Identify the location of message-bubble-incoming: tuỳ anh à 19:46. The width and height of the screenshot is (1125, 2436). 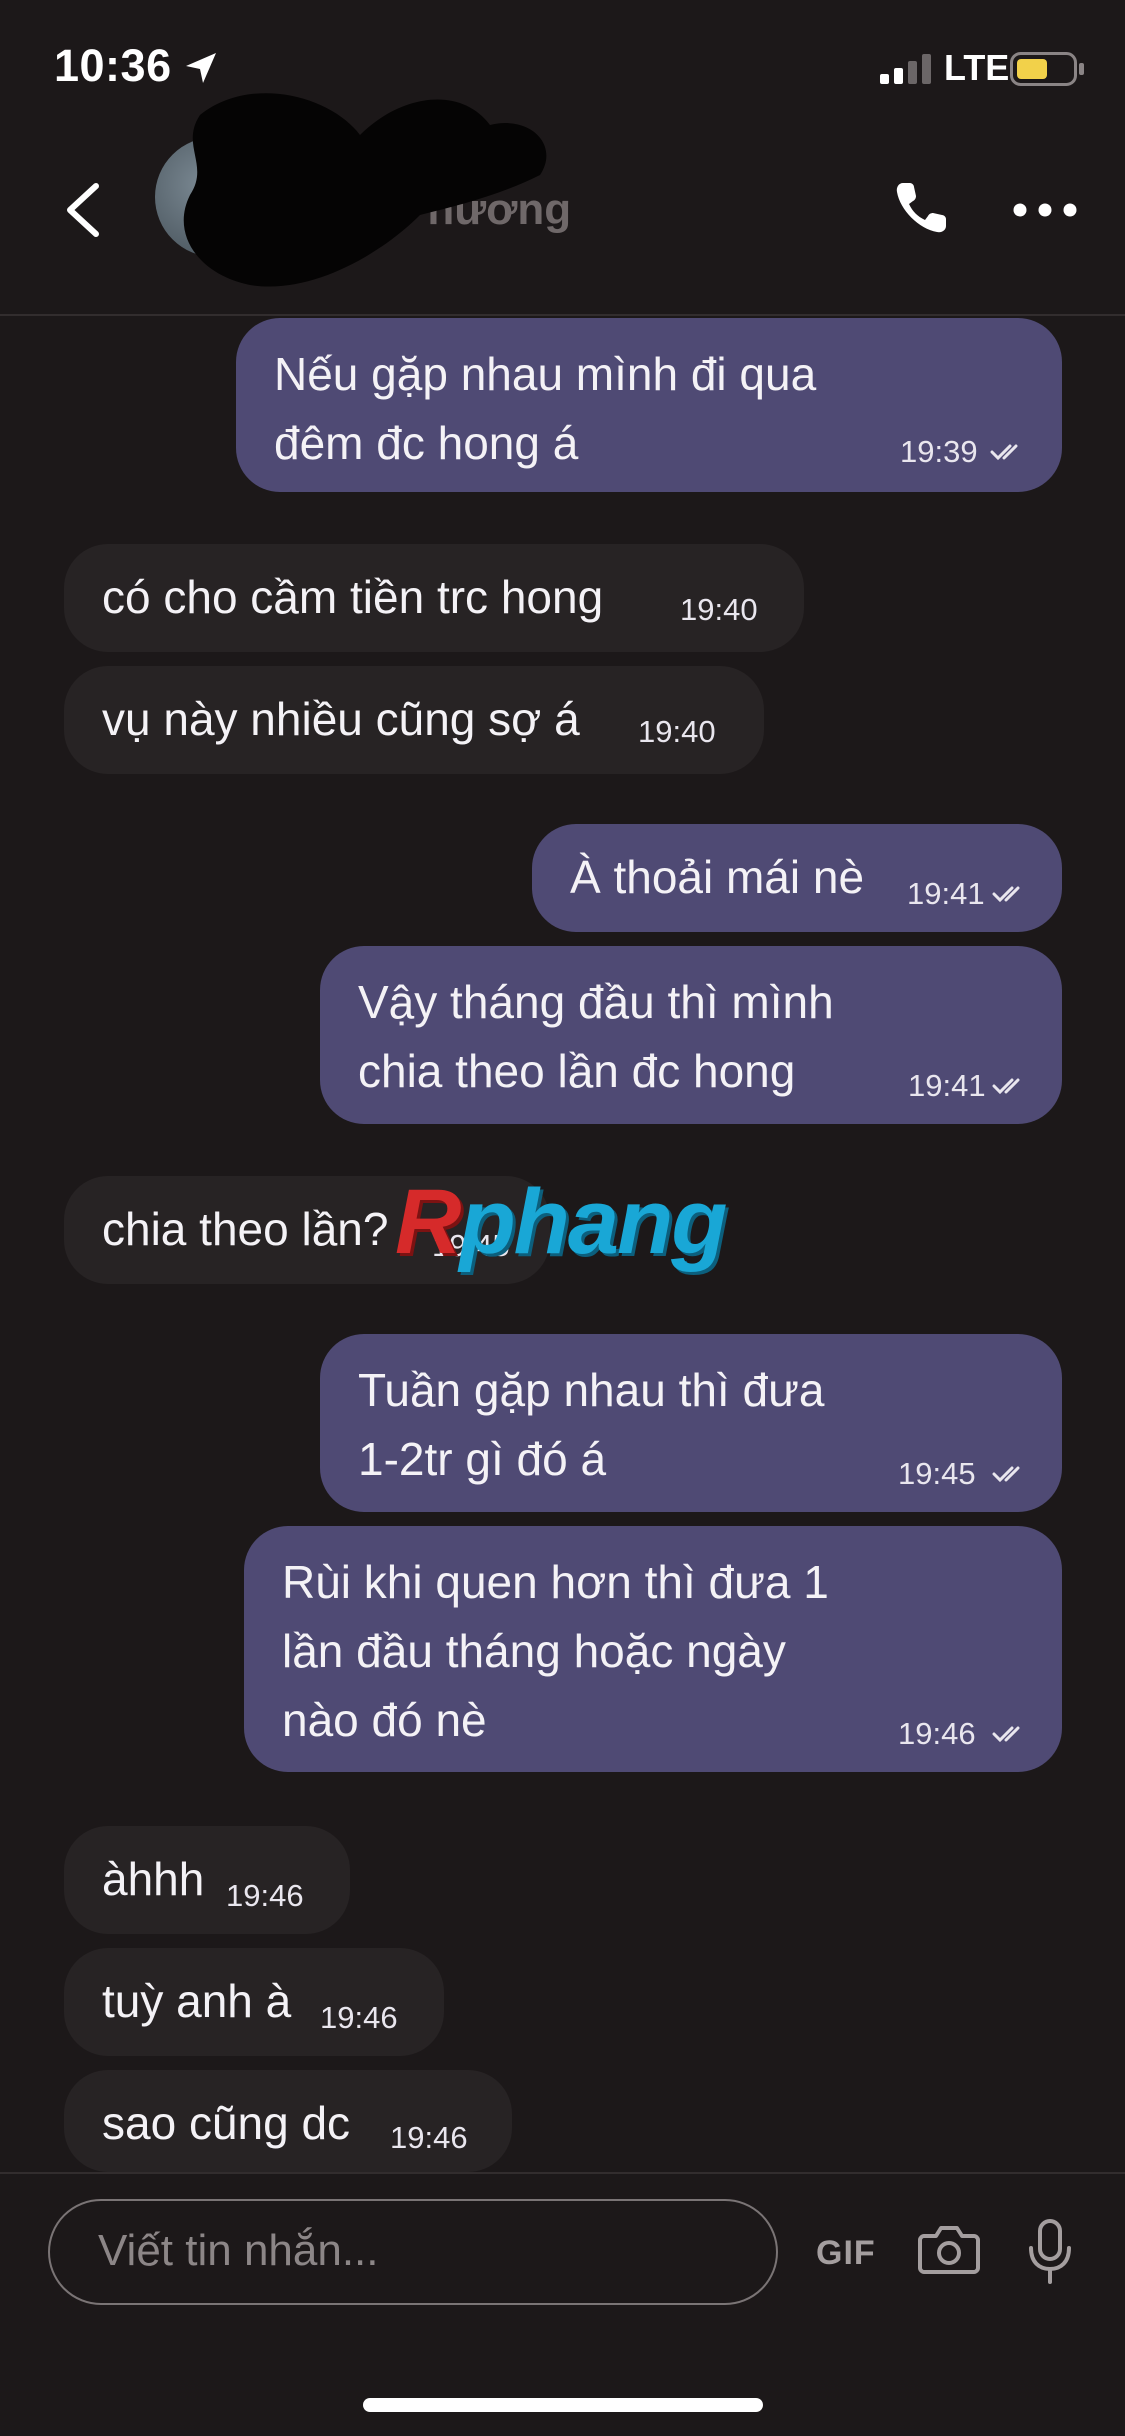
(254, 2002).